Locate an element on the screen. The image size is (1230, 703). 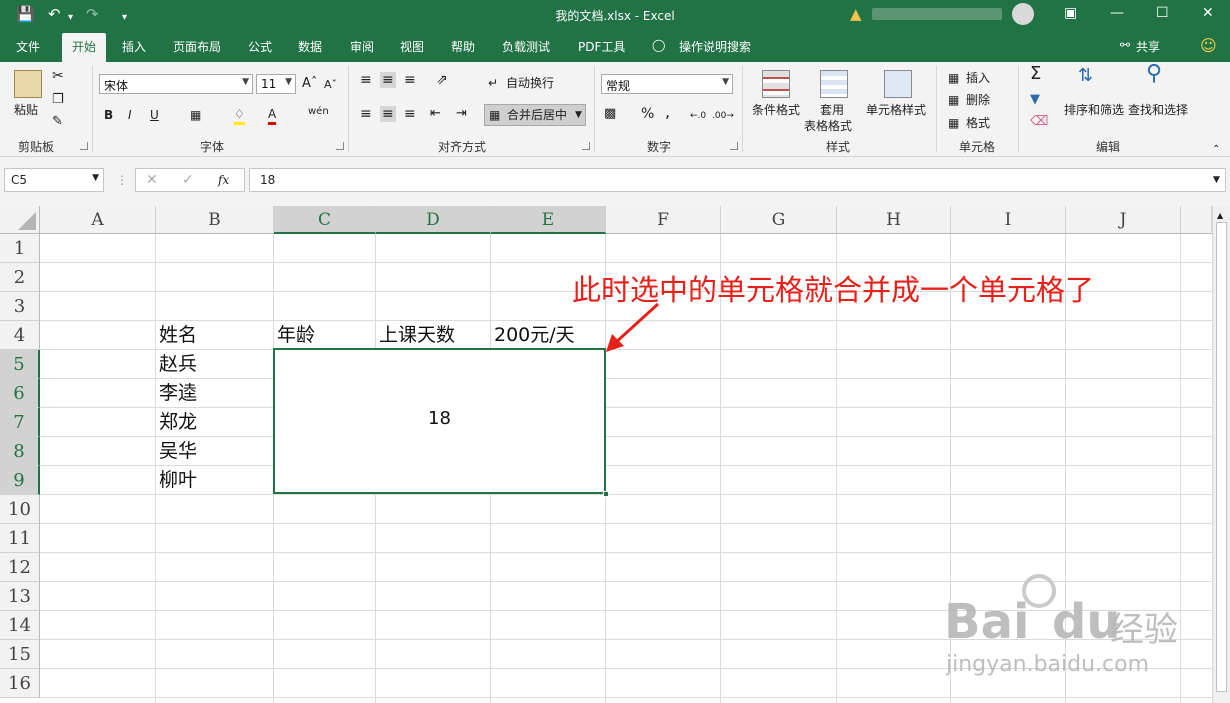
account-avatar is located at coordinates (1023, 14).